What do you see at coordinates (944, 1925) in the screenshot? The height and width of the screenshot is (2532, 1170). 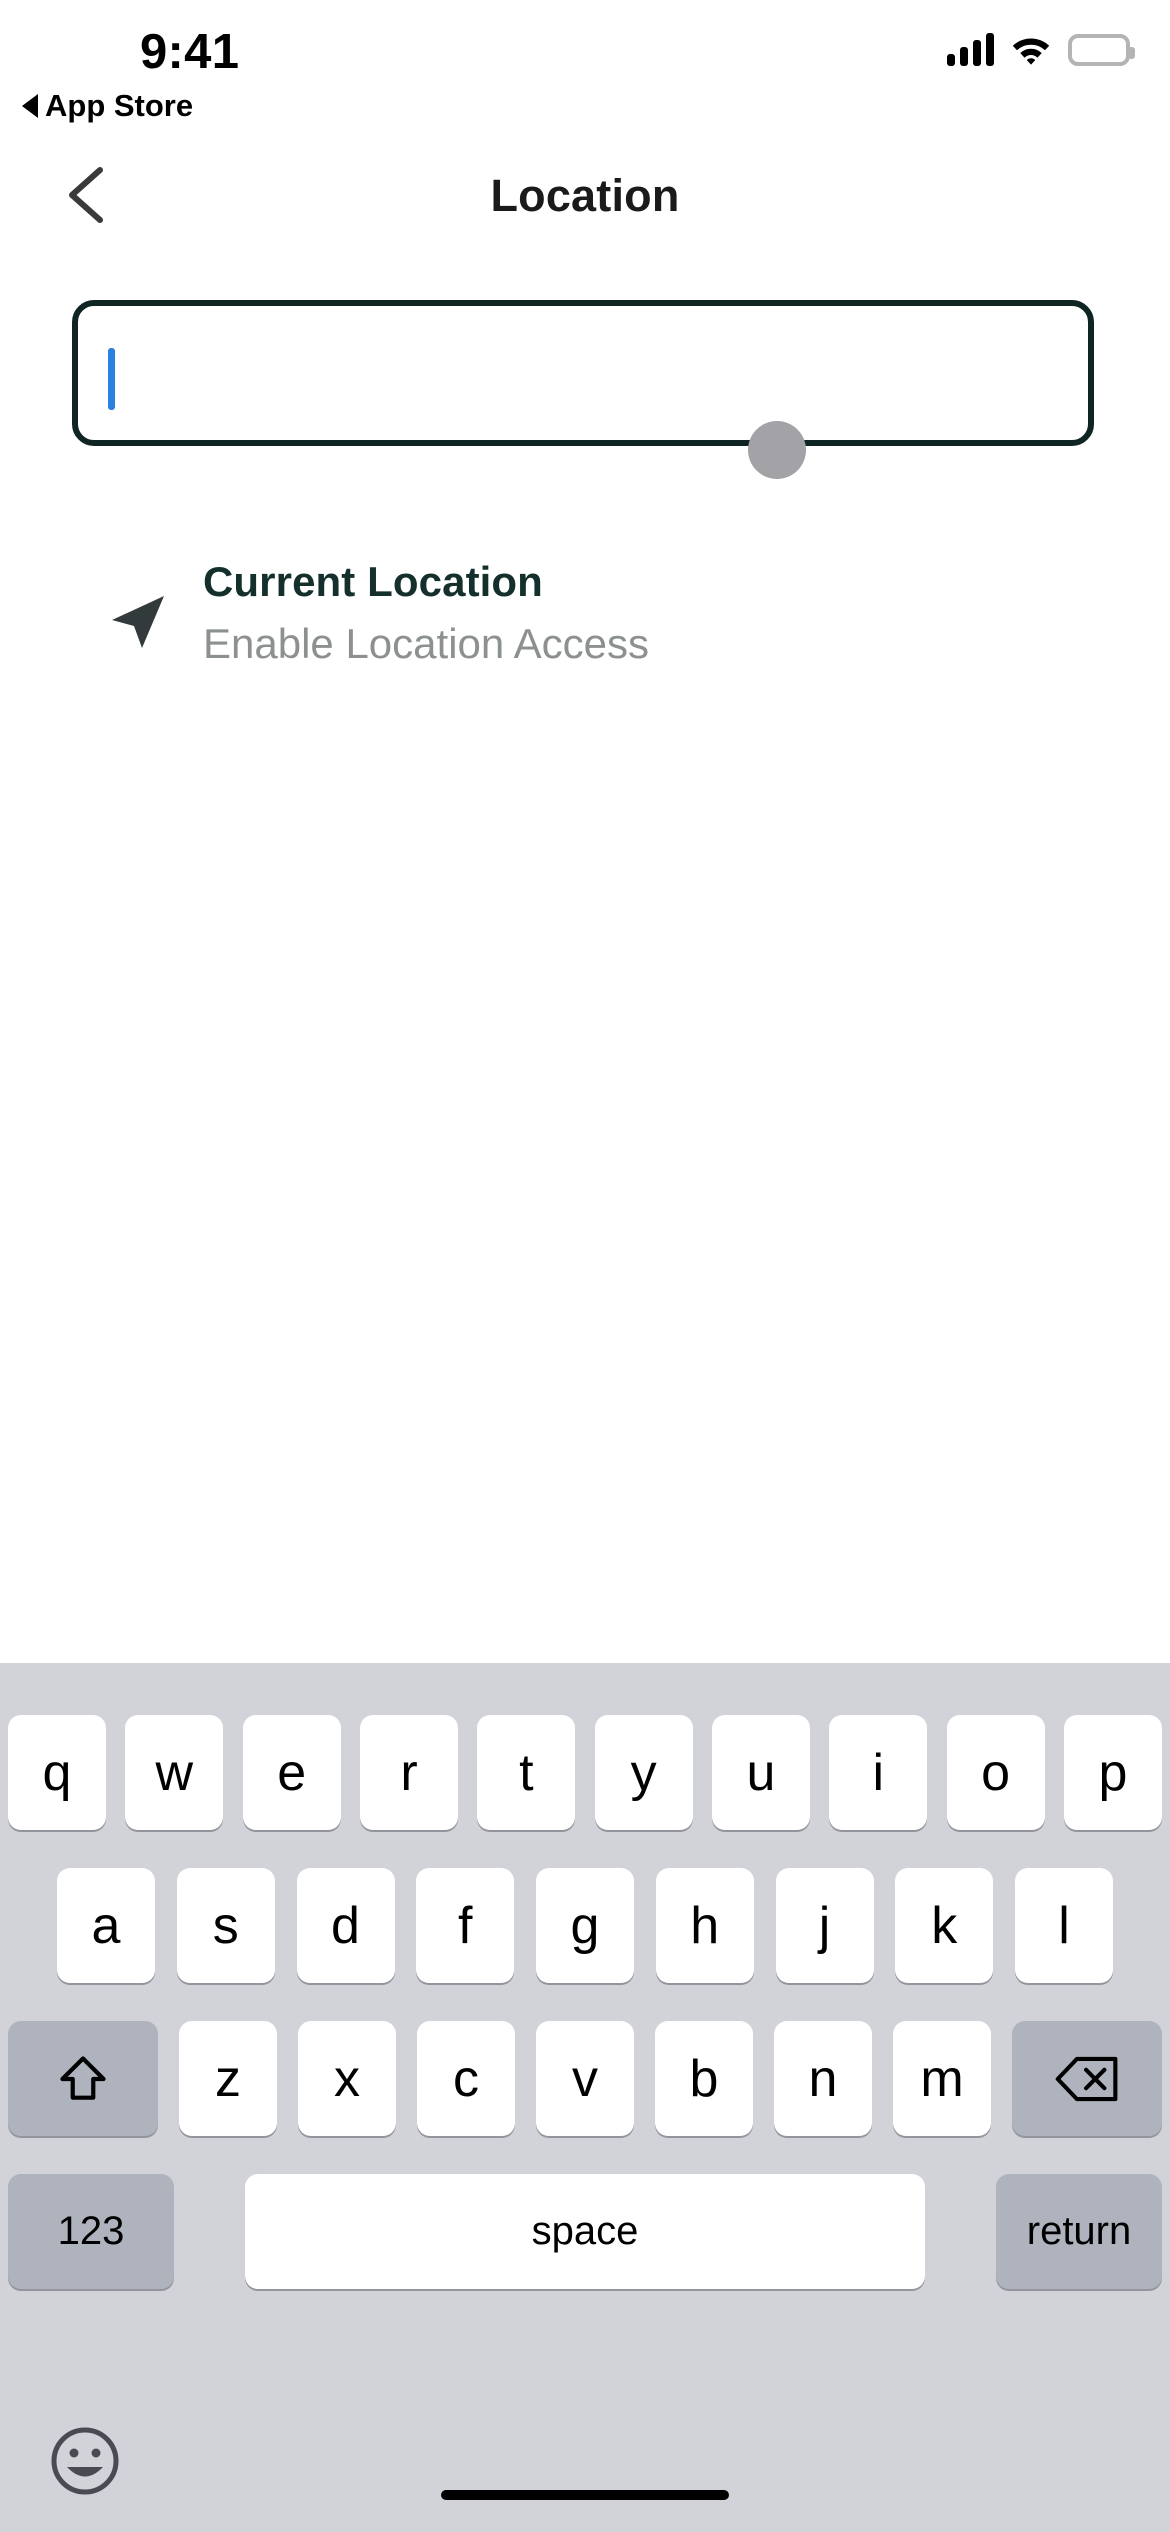 I see `key-k: k` at bounding box center [944, 1925].